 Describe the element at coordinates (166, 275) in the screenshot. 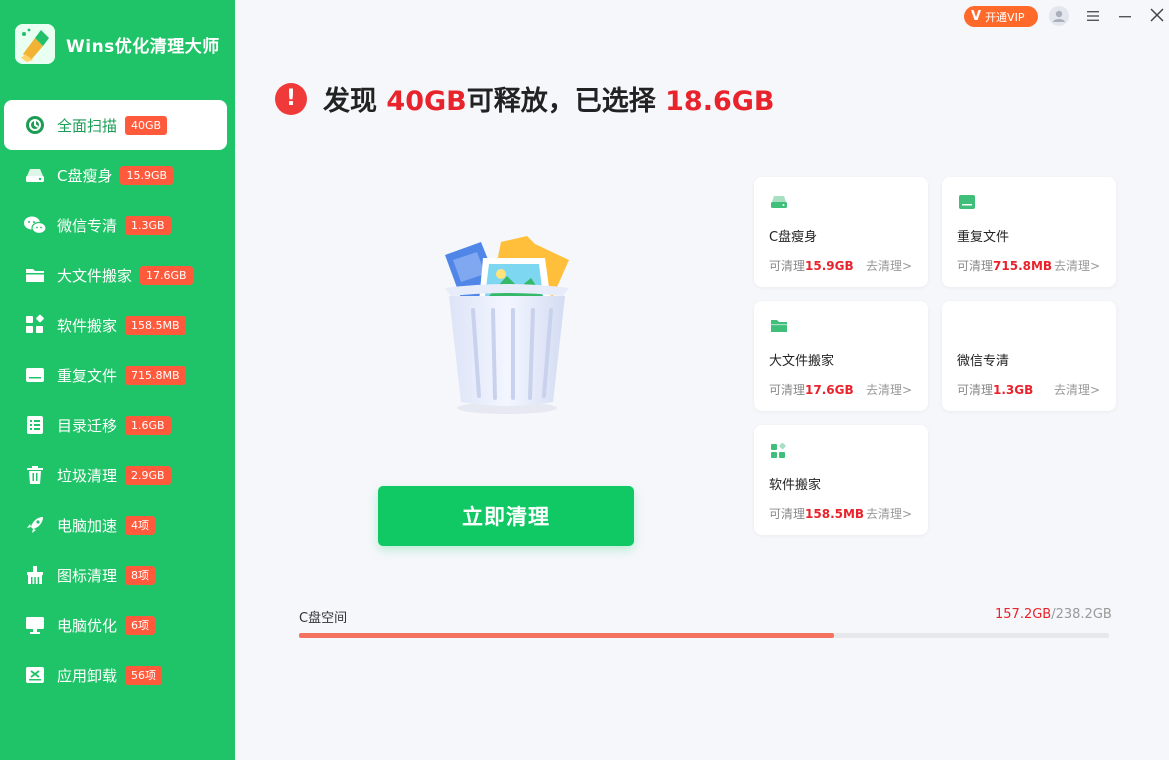

I see `sidebar-item-badge: 17.6GB` at that location.